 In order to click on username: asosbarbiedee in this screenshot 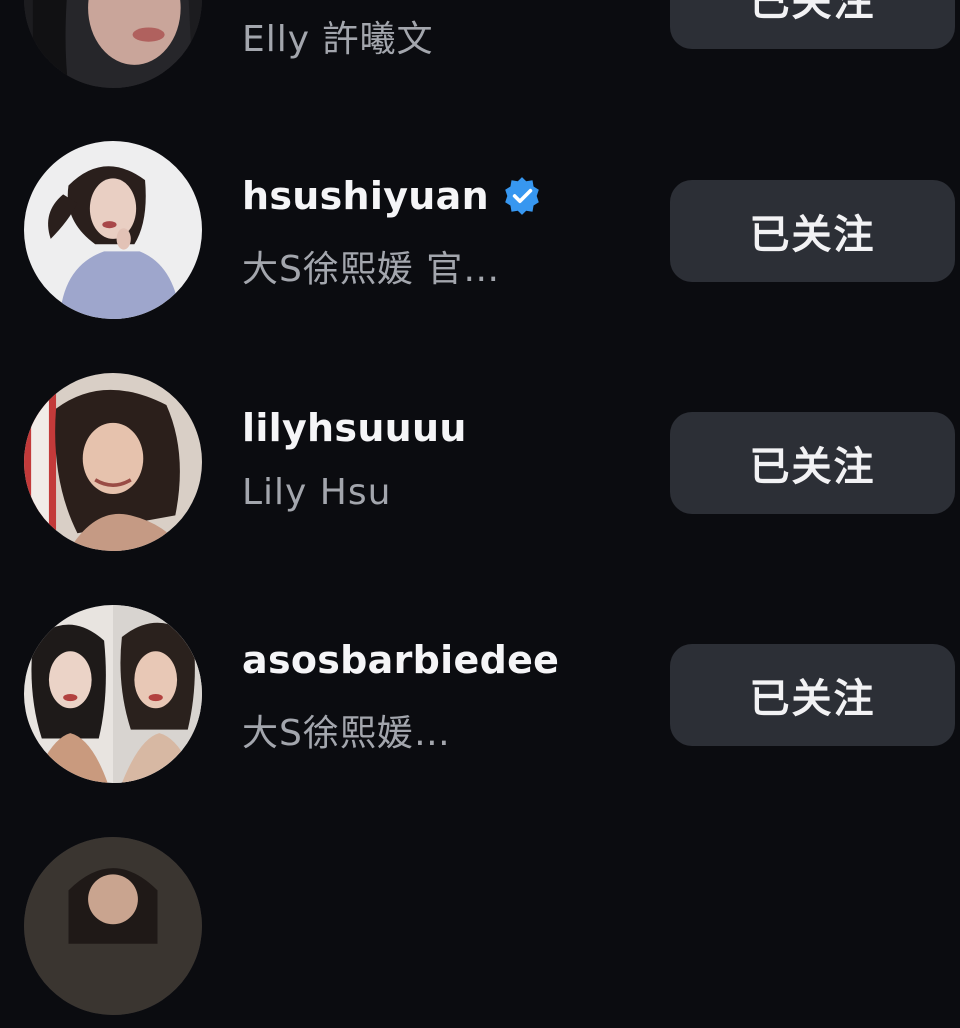, I will do `click(400, 660)`.